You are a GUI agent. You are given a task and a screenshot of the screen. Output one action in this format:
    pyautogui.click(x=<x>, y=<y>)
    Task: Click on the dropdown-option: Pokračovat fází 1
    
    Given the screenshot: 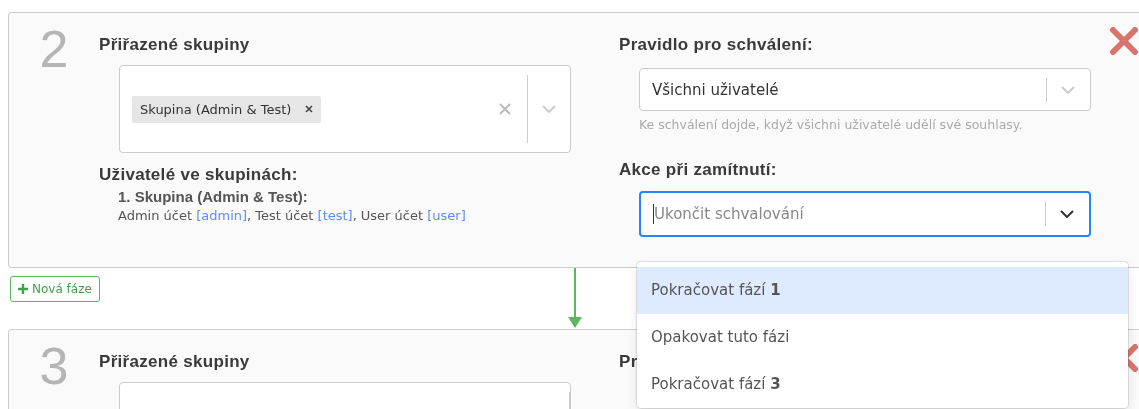 What is the action you would take?
    pyautogui.click(x=882, y=290)
    